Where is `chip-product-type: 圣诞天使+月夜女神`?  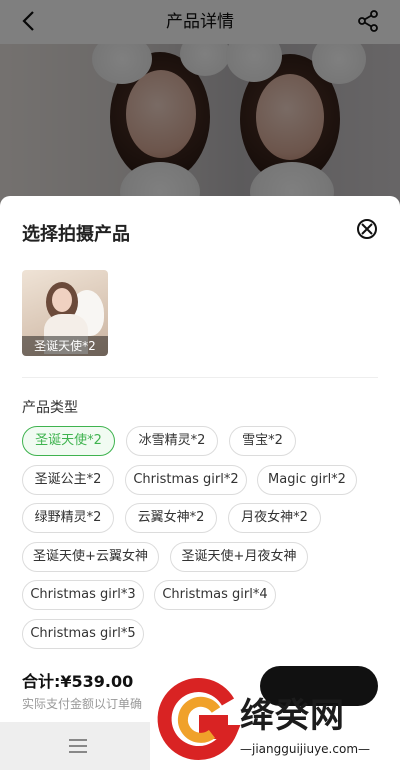
chip-product-type: 圣诞天使+月夜女神 is located at coordinates (239, 557).